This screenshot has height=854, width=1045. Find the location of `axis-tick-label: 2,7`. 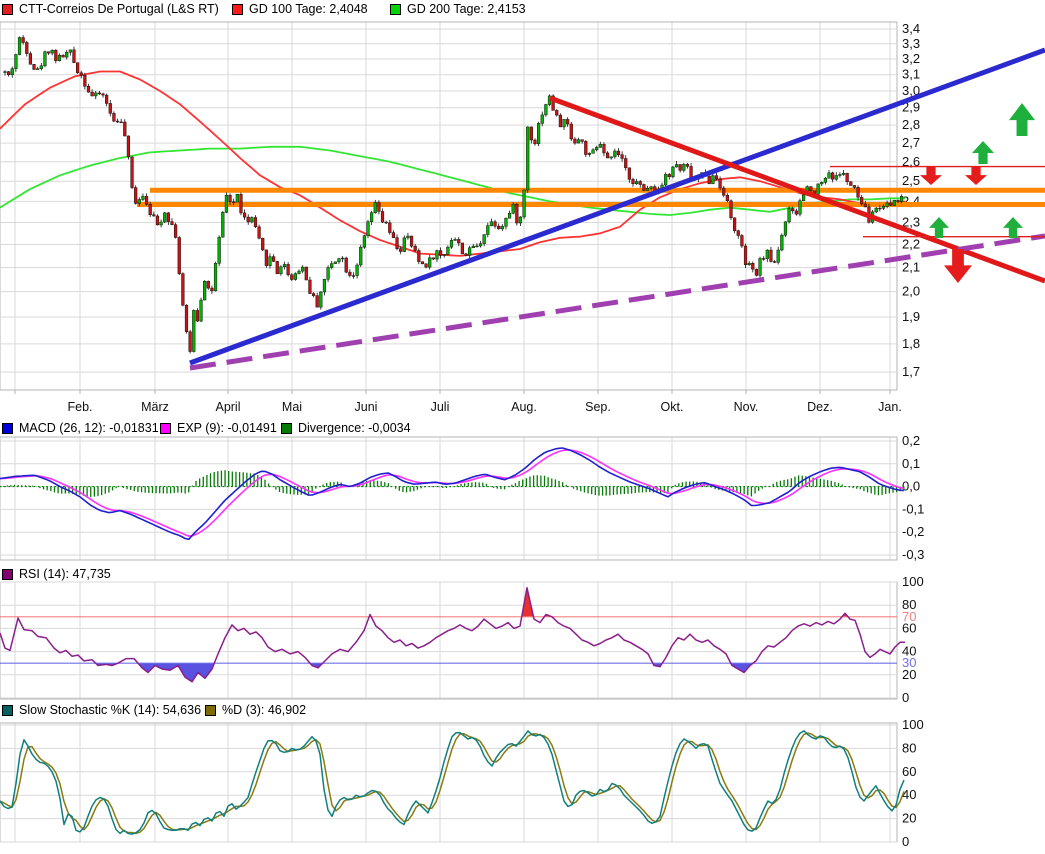

axis-tick-label: 2,7 is located at coordinates (911, 142).